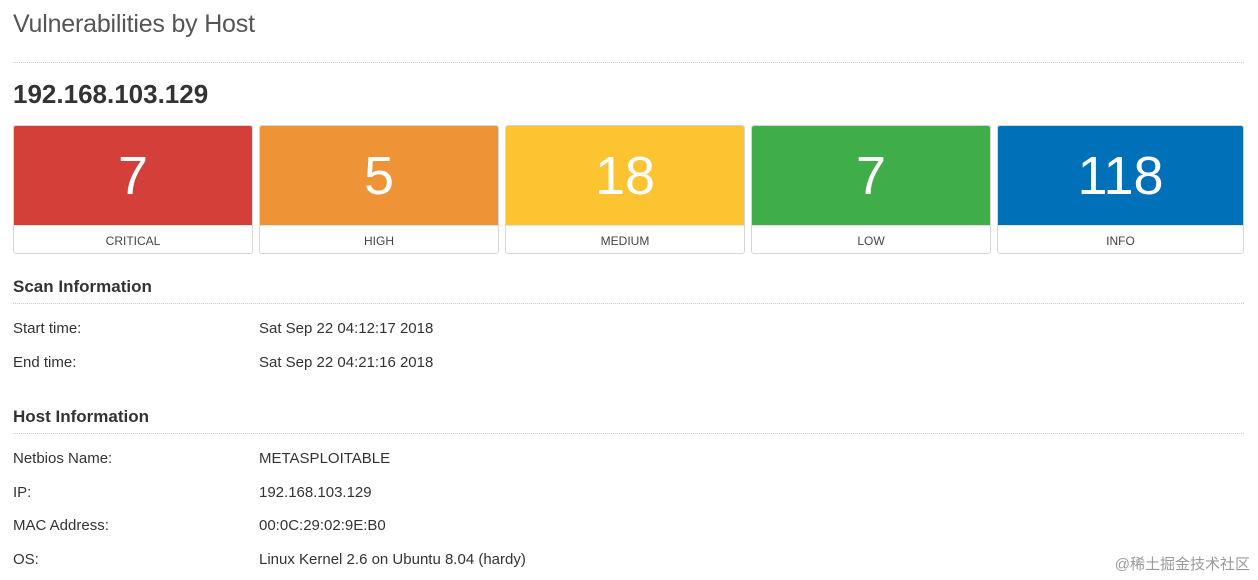 Image resolution: width=1258 pixels, height=580 pixels. Describe the element at coordinates (325, 458) in the screenshot. I see `info-value: METASPLOITABLE` at that location.